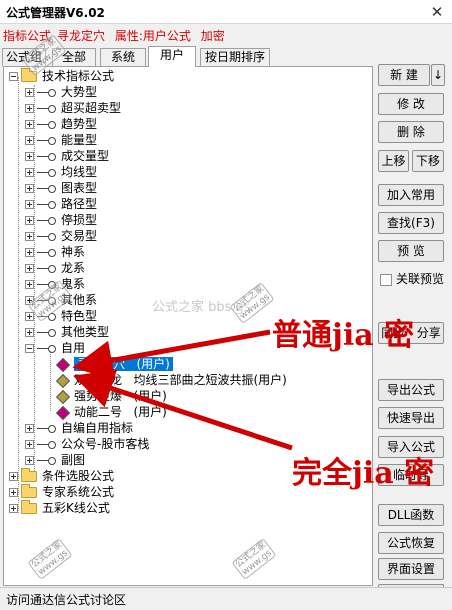  What do you see at coordinates (393, 161) in the screenshot?
I see `move-up-button: 上移` at bounding box center [393, 161].